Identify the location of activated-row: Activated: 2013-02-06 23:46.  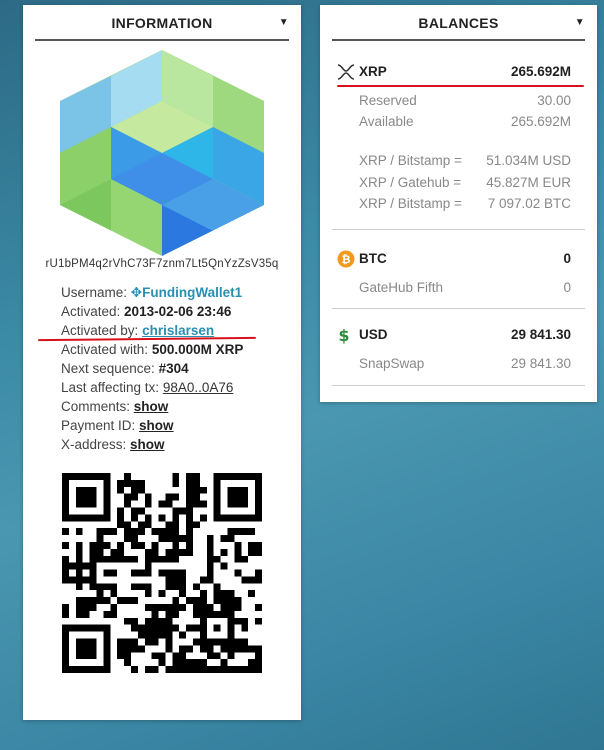
(178, 311).